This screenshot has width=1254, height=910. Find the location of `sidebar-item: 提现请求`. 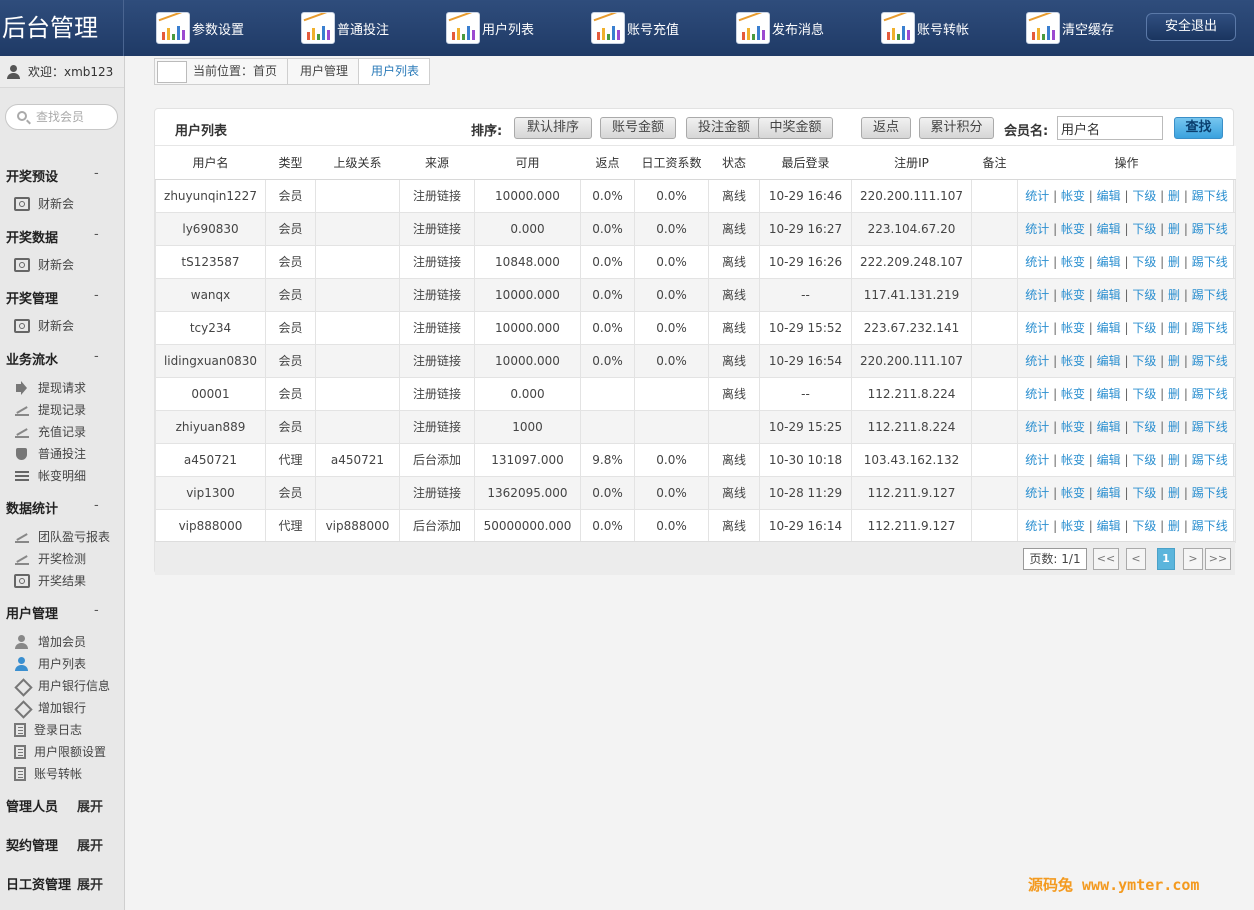

sidebar-item: 提现请求 is located at coordinates (50, 387).